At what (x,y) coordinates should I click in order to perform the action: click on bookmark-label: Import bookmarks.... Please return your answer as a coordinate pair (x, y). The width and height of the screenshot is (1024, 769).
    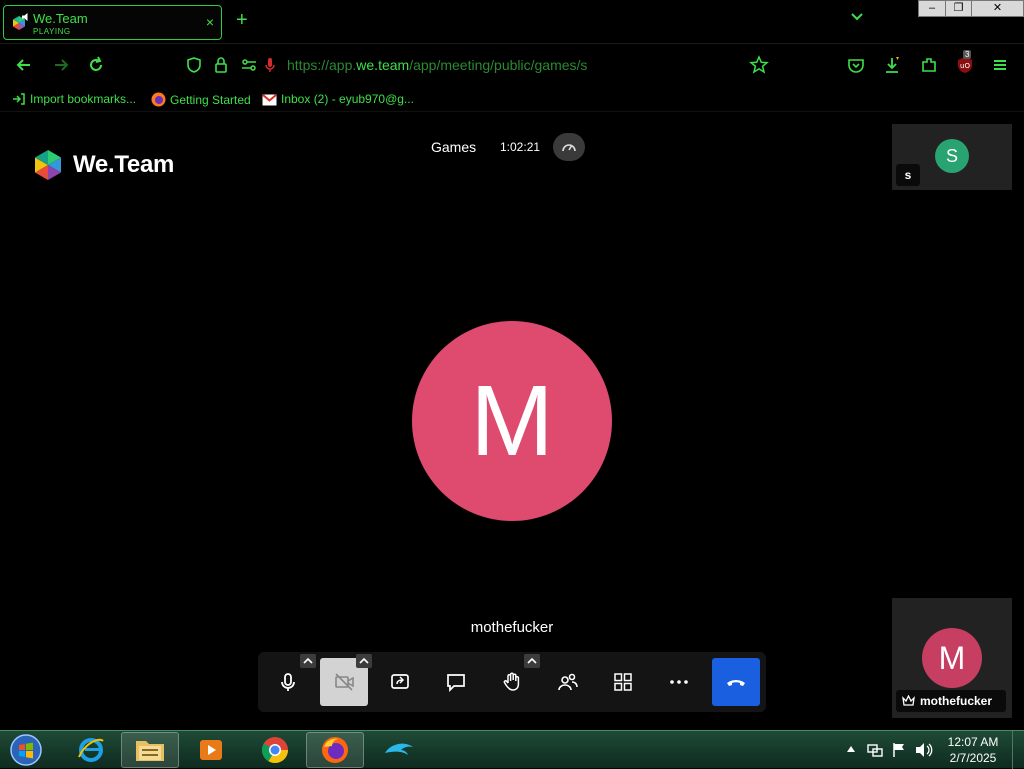
    Looking at the image, I should click on (83, 99).